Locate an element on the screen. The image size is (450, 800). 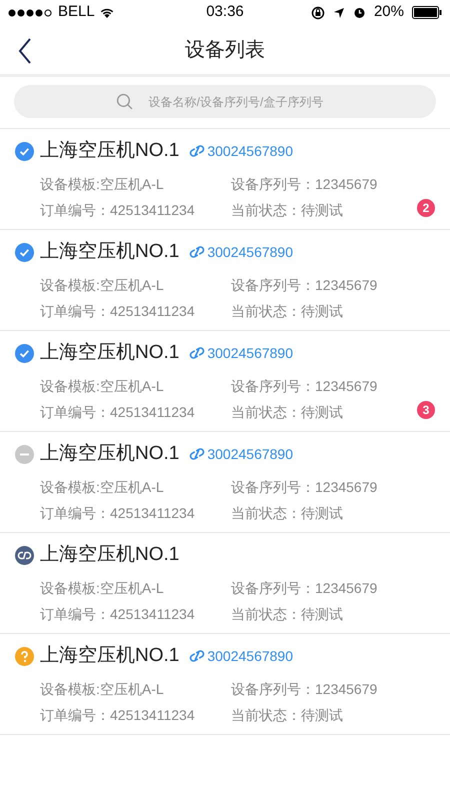
page-title: 设备列表 is located at coordinates (225, 50).